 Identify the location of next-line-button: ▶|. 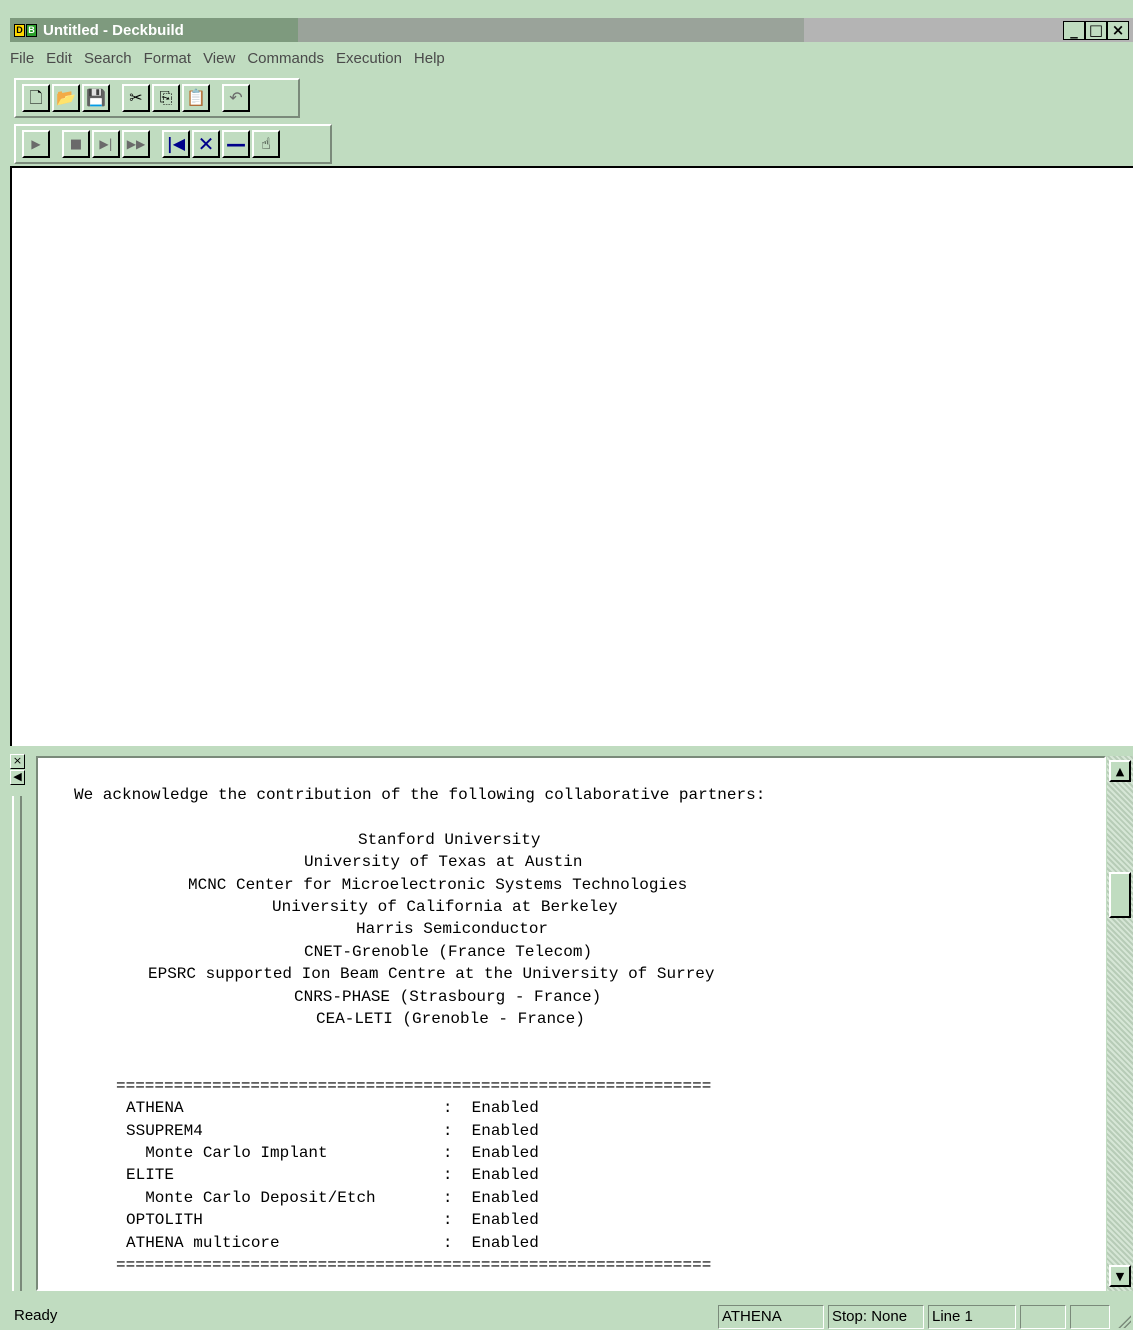
(106, 144).